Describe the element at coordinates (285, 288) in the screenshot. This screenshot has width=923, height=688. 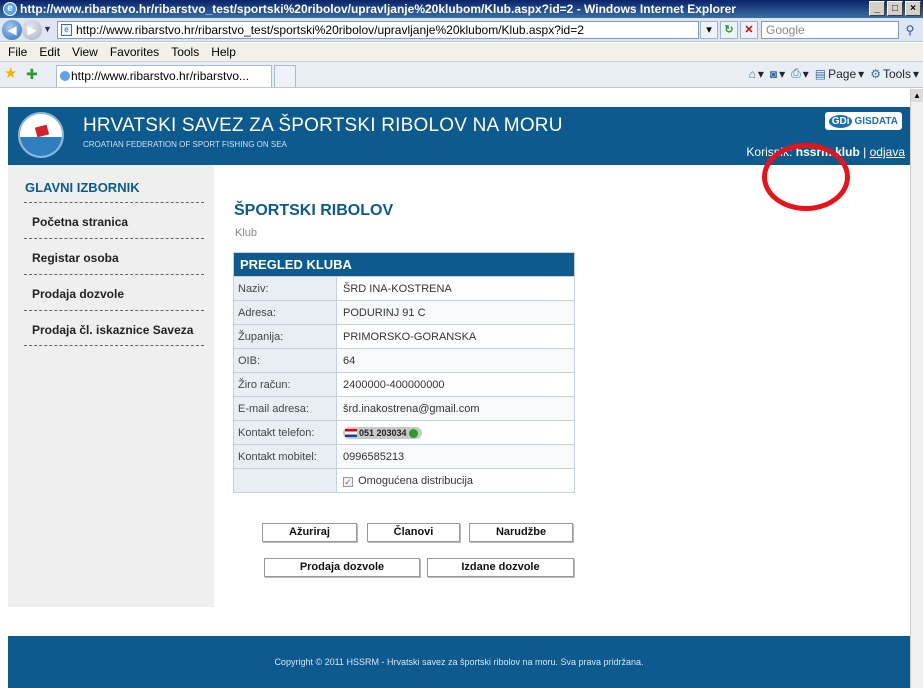
I see `row-label: Naziv:` at that location.